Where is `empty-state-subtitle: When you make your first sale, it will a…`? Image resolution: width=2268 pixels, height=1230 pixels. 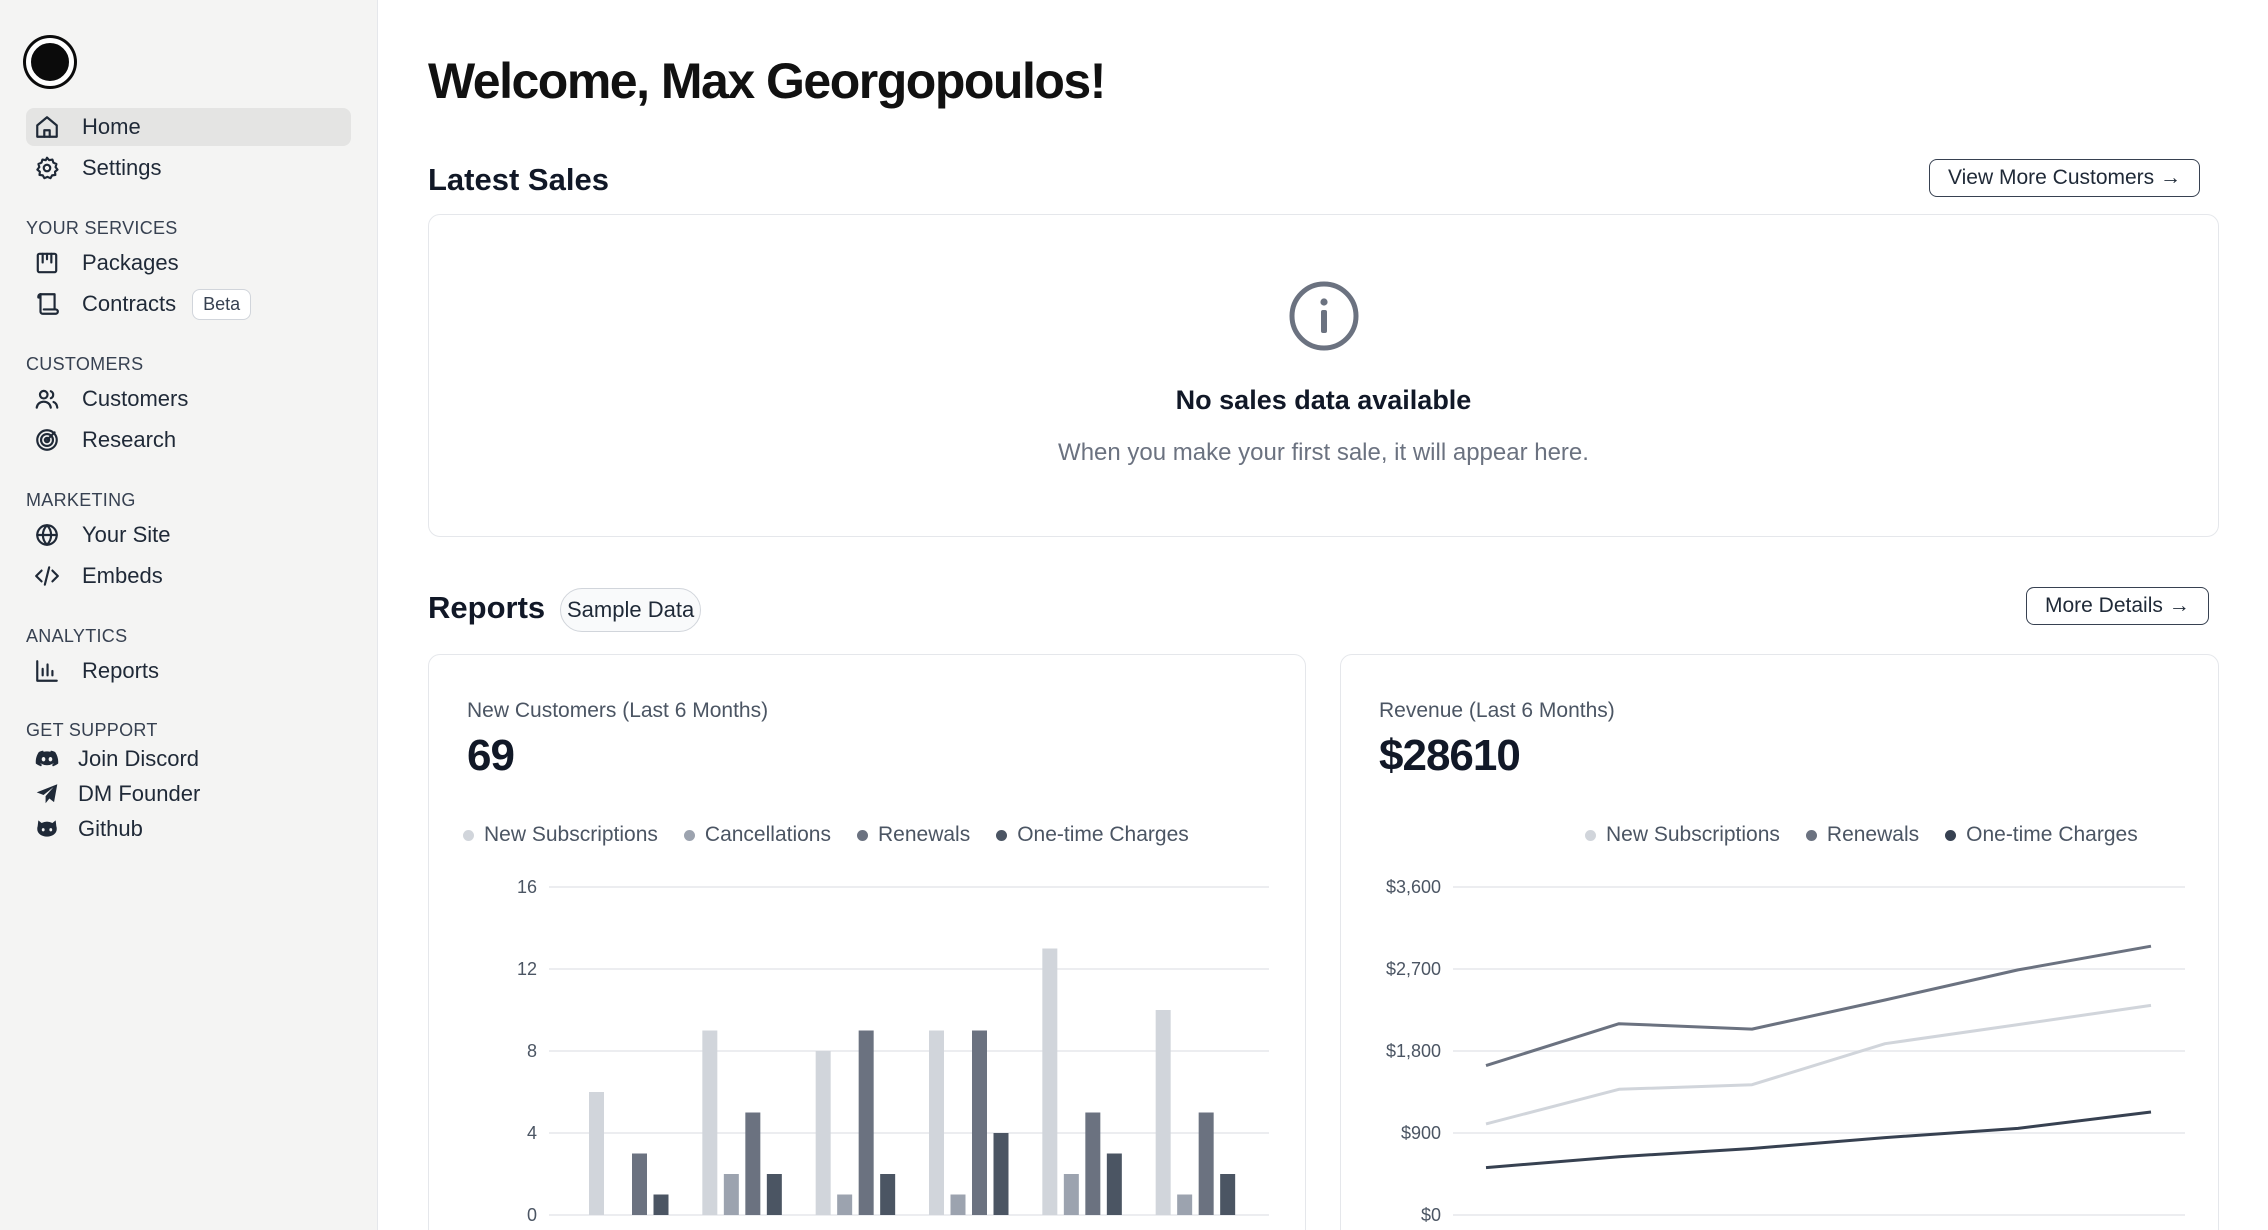 empty-state-subtitle: When you make your first sale, it will a… is located at coordinates (1323, 452).